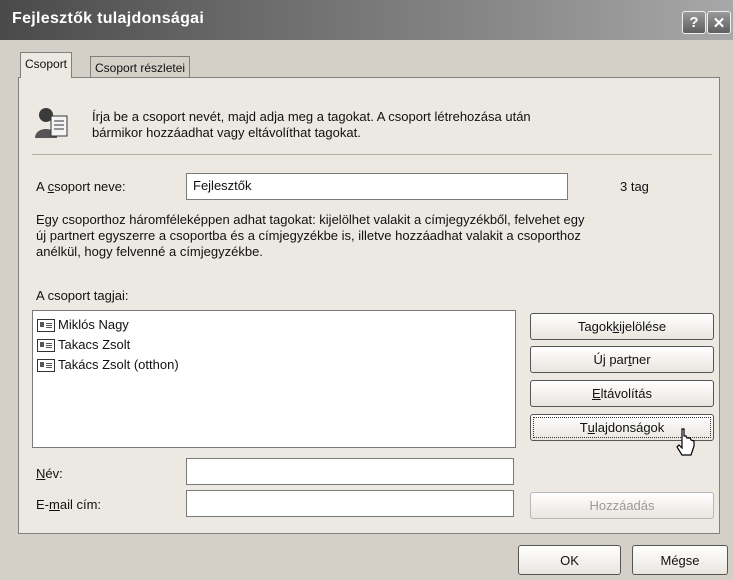 Image resolution: width=733 pixels, height=580 pixels. What do you see at coordinates (372, 154) in the screenshot?
I see `separator` at bounding box center [372, 154].